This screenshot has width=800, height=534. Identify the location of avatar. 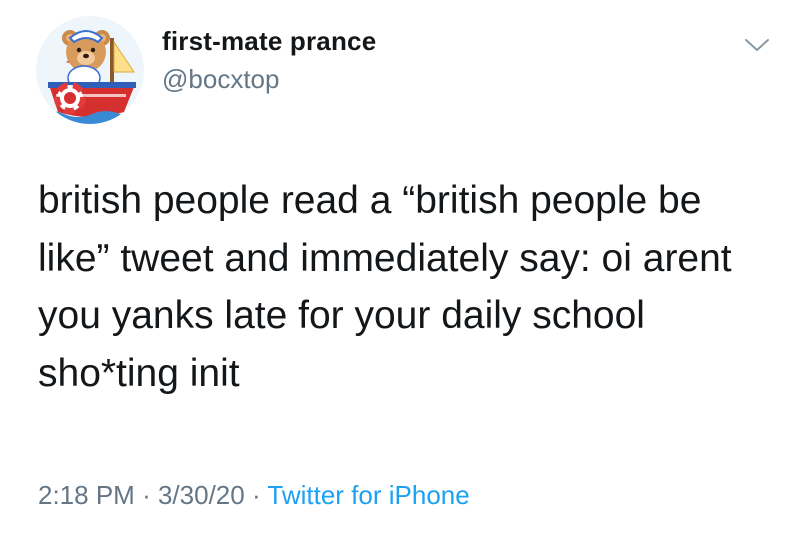
(90, 70).